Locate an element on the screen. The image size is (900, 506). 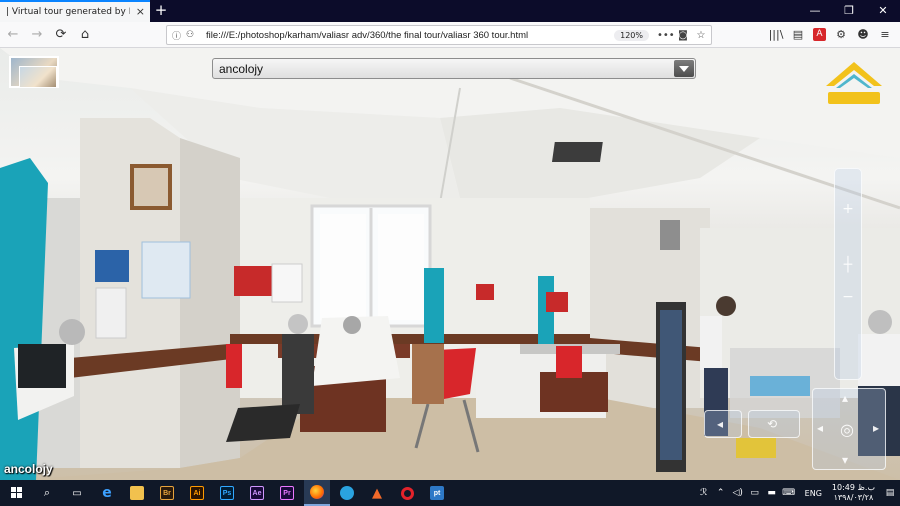
zoom-in-icon: + is located at coordinates (848, 209).